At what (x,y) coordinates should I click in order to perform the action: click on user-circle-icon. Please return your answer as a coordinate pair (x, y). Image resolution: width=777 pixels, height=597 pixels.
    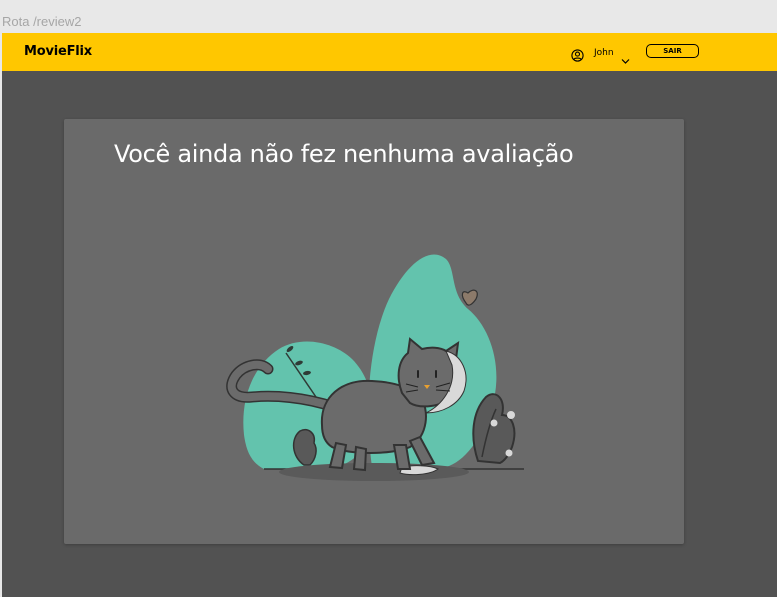
    Looking at the image, I should click on (577, 54).